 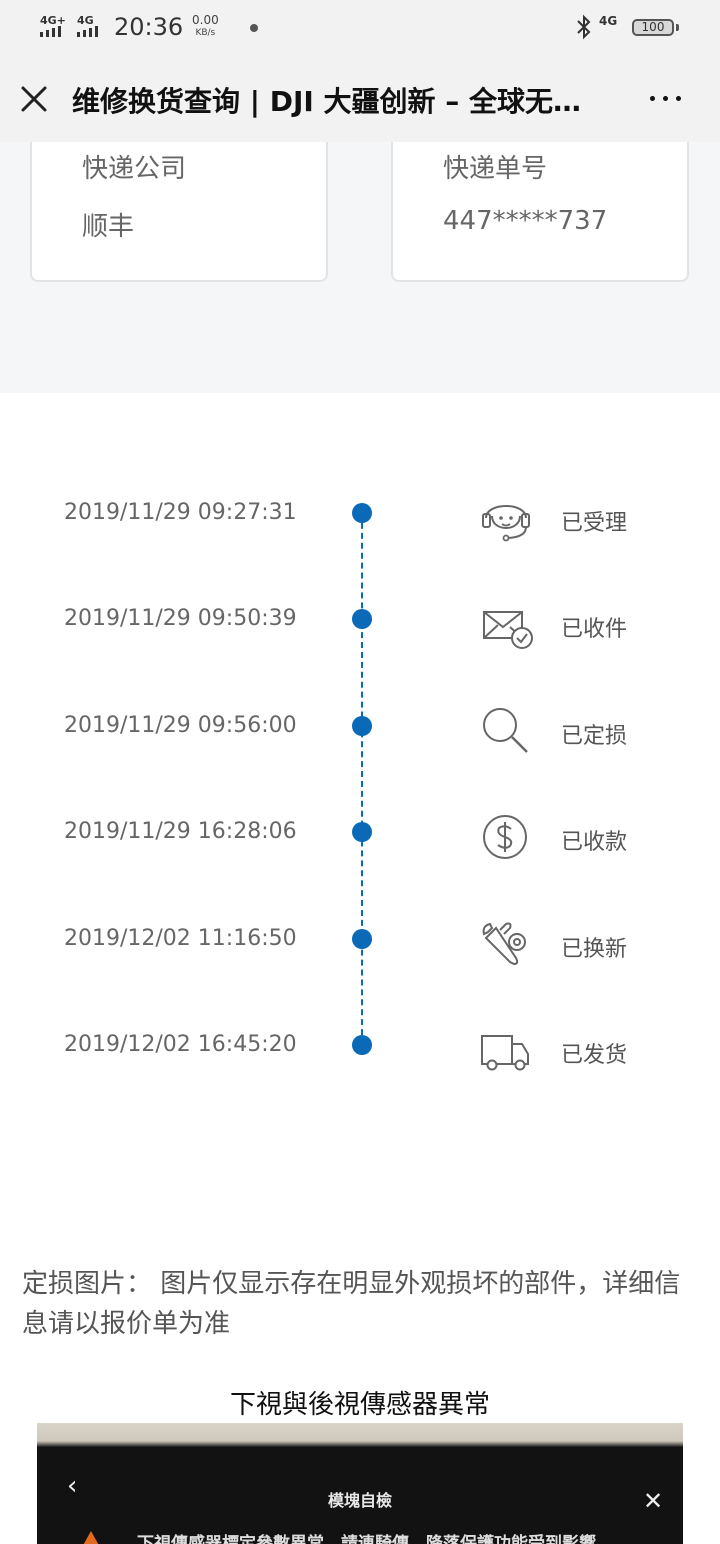 What do you see at coordinates (205, 20) in the screenshot?
I see `network-speed-value: 0.00` at bounding box center [205, 20].